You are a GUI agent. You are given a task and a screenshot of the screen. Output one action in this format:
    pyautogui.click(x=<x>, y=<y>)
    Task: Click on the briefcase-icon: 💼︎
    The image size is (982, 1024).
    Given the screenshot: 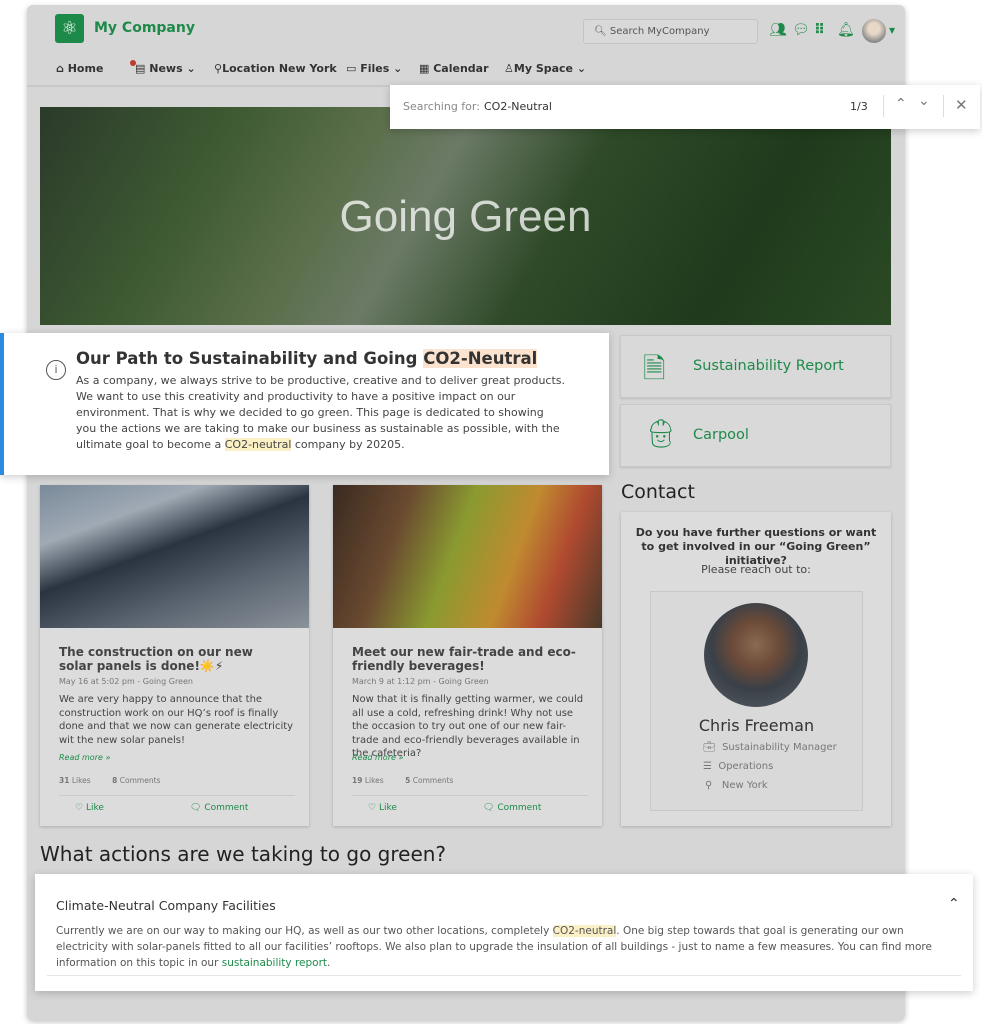 What is the action you would take?
    pyautogui.click(x=709, y=747)
    